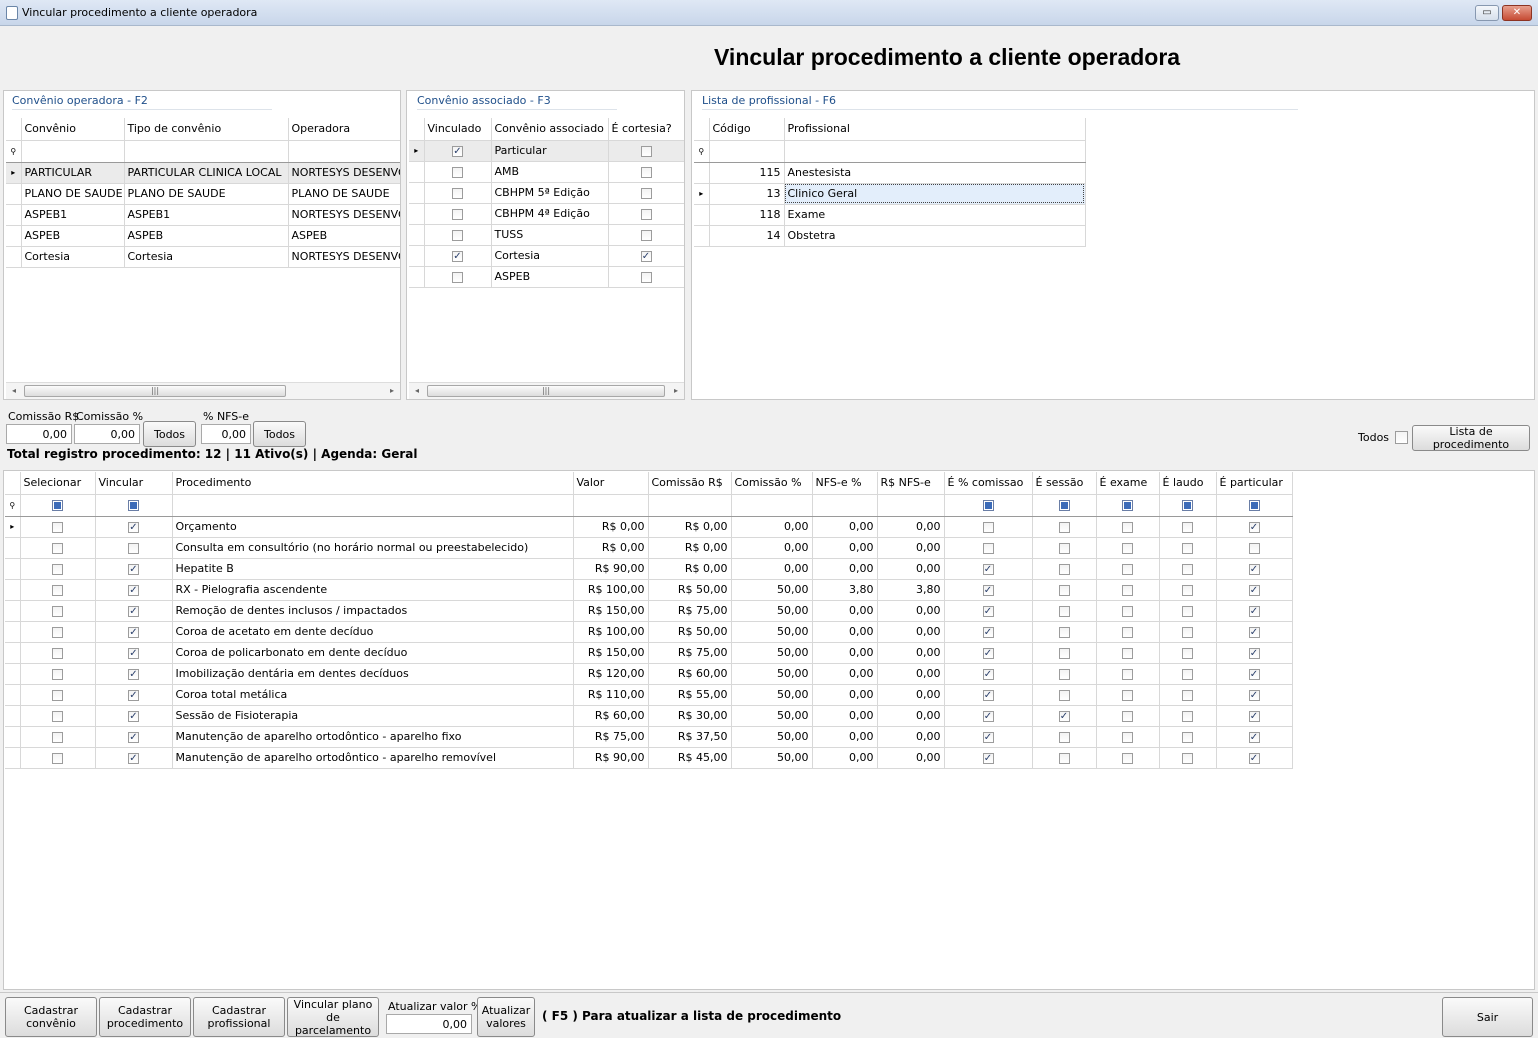 The image size is (1538, 1038). I want to click on comissao-rs-cell: R$ 37,50, so click(690, 737).